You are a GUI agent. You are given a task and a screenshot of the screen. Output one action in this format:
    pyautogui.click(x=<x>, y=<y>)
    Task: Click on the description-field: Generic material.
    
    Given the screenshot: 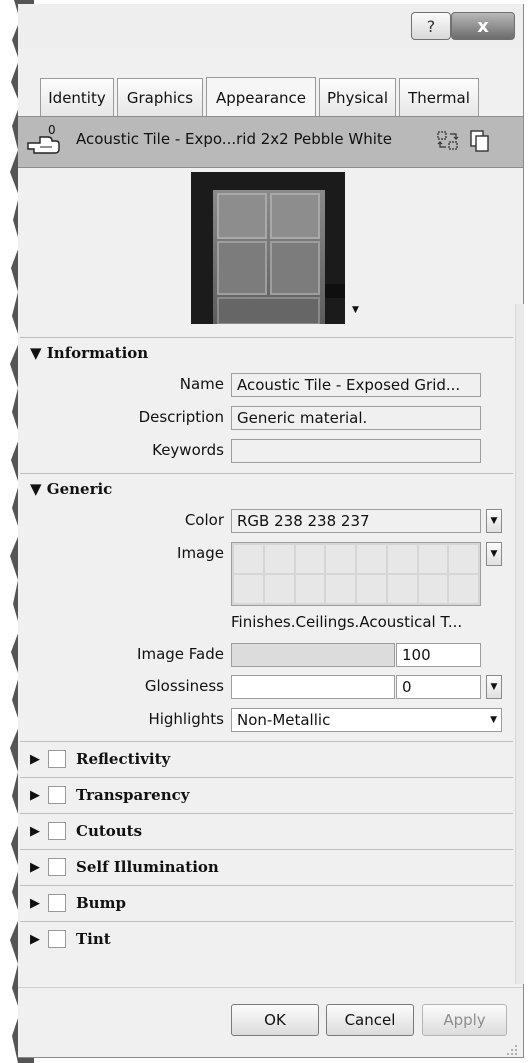 What is the action you would take?
    pyautogui.click(x=356, y=418)
    